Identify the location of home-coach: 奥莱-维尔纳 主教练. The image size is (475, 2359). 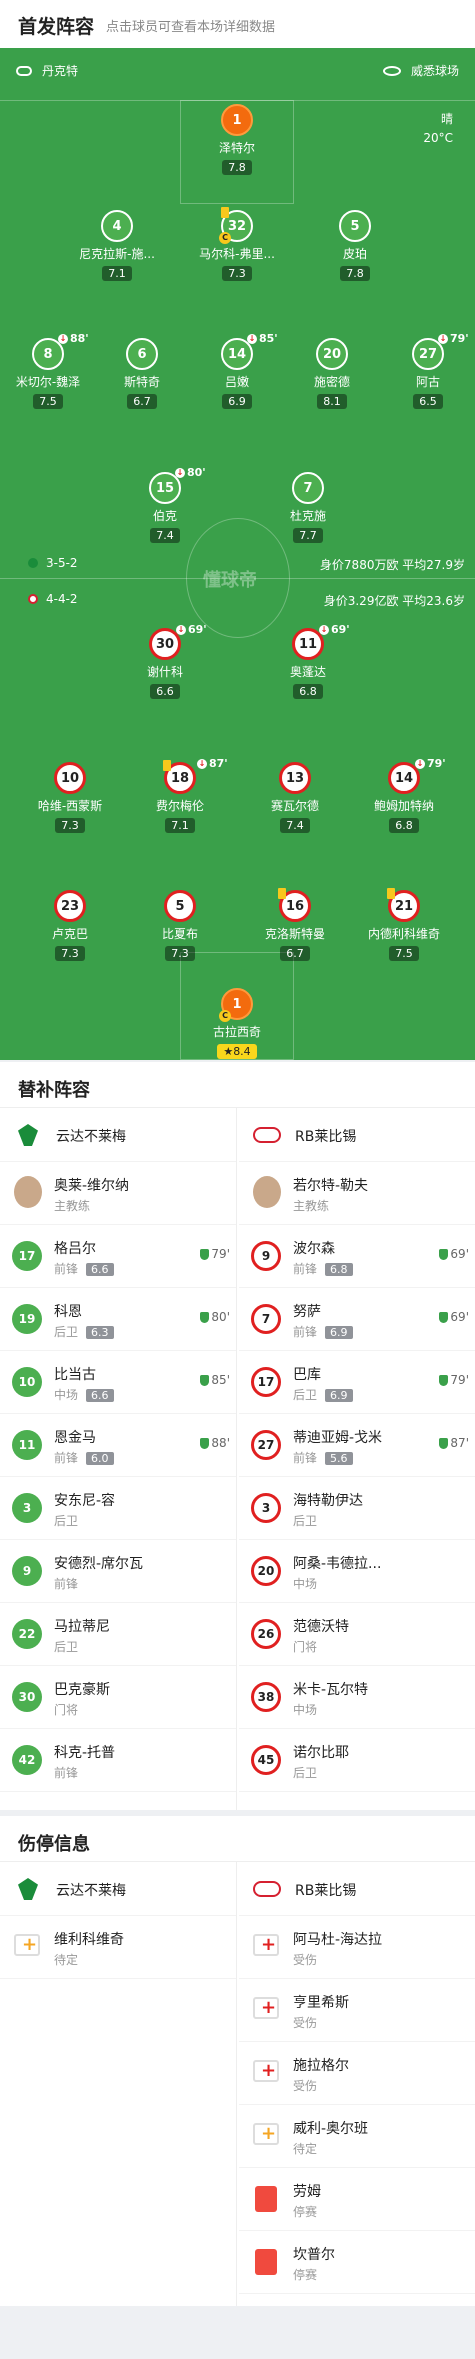
(118, 1193).